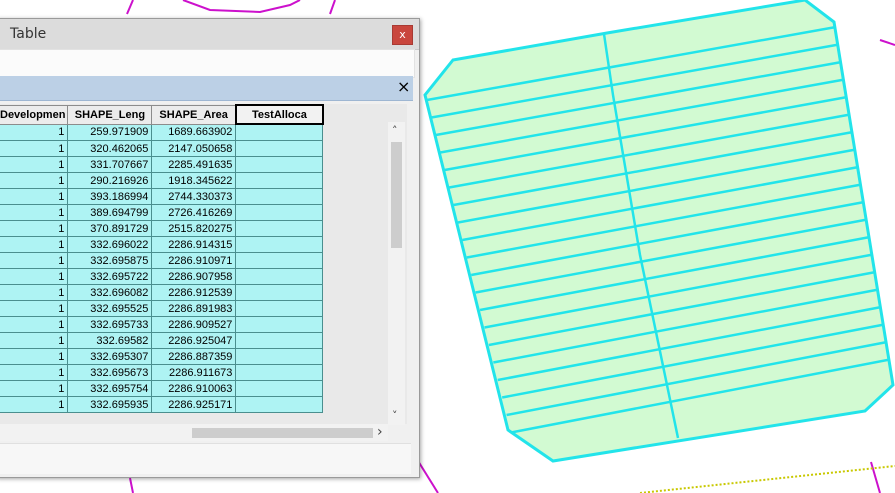 Image resolution: width=895 pixels, height=493 pixels. I want to click on table-cell: 1689.663902, so click(194, 132).